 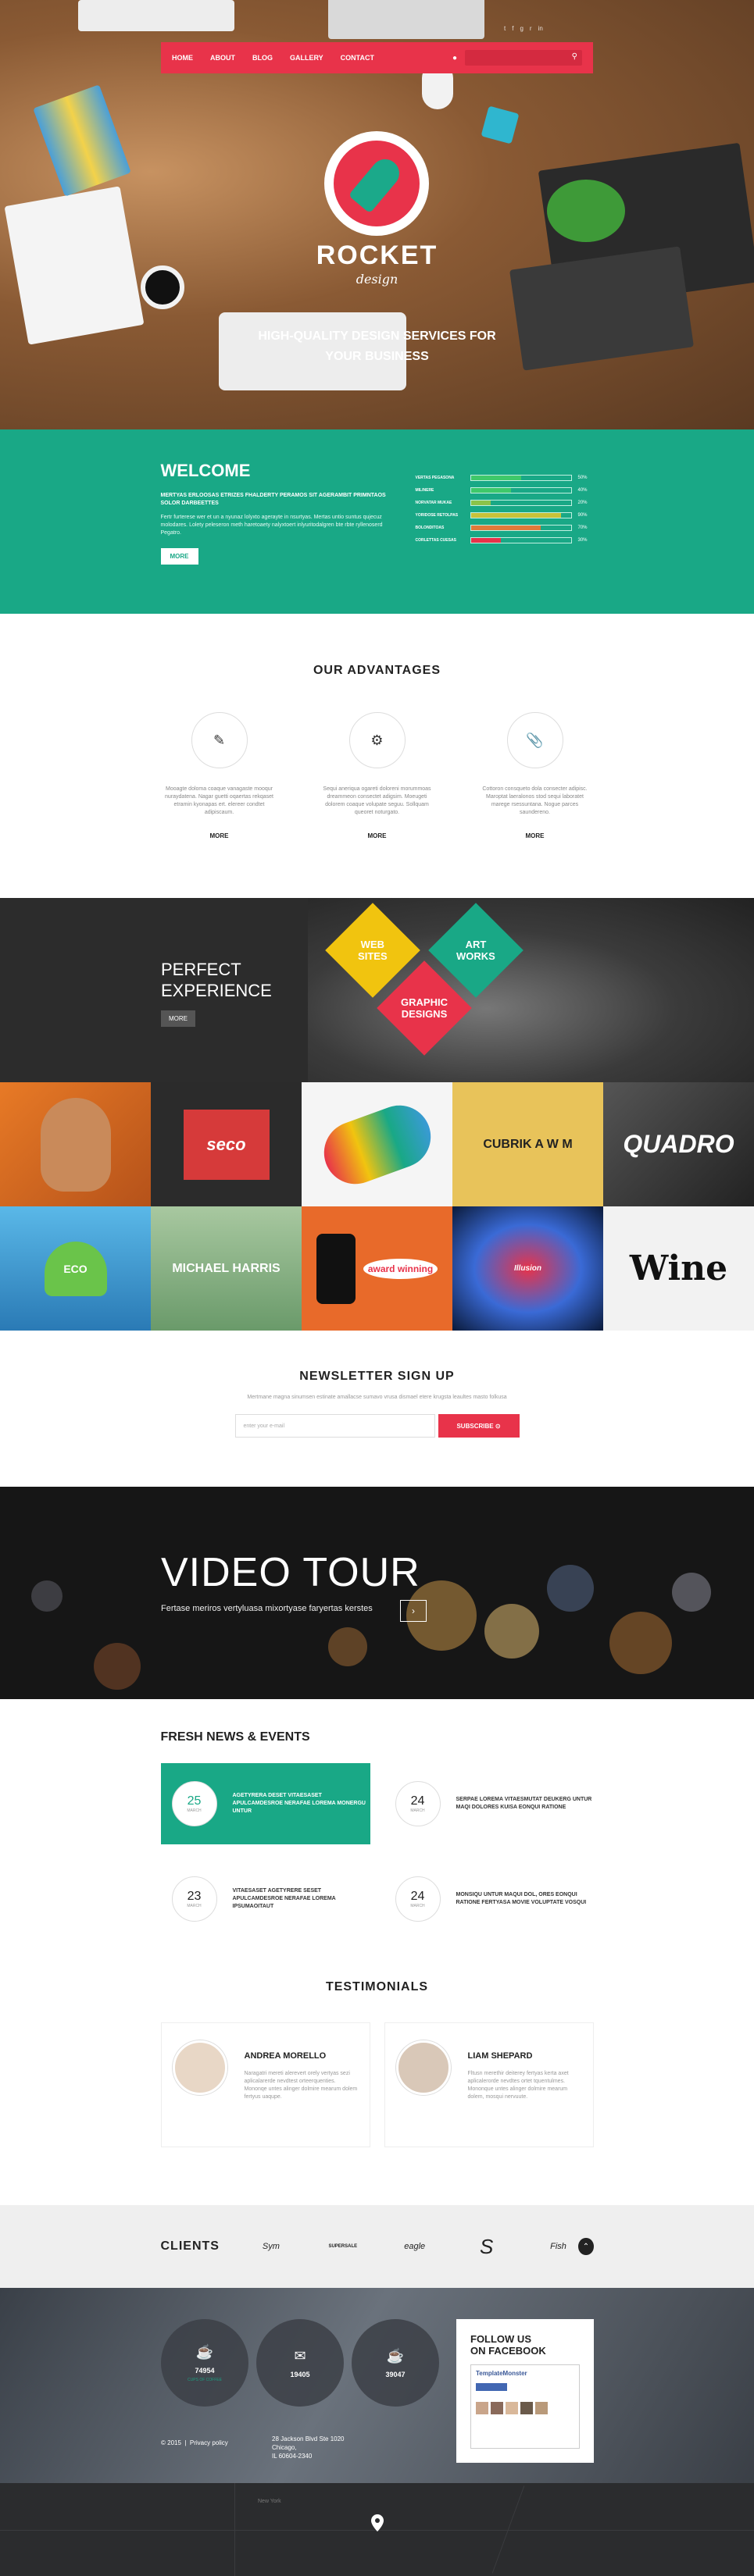 What do you see at coordinates (179, 556) in the screenshot?
I see `welcome-more-button: MORE` at bounding box center [179, 556].